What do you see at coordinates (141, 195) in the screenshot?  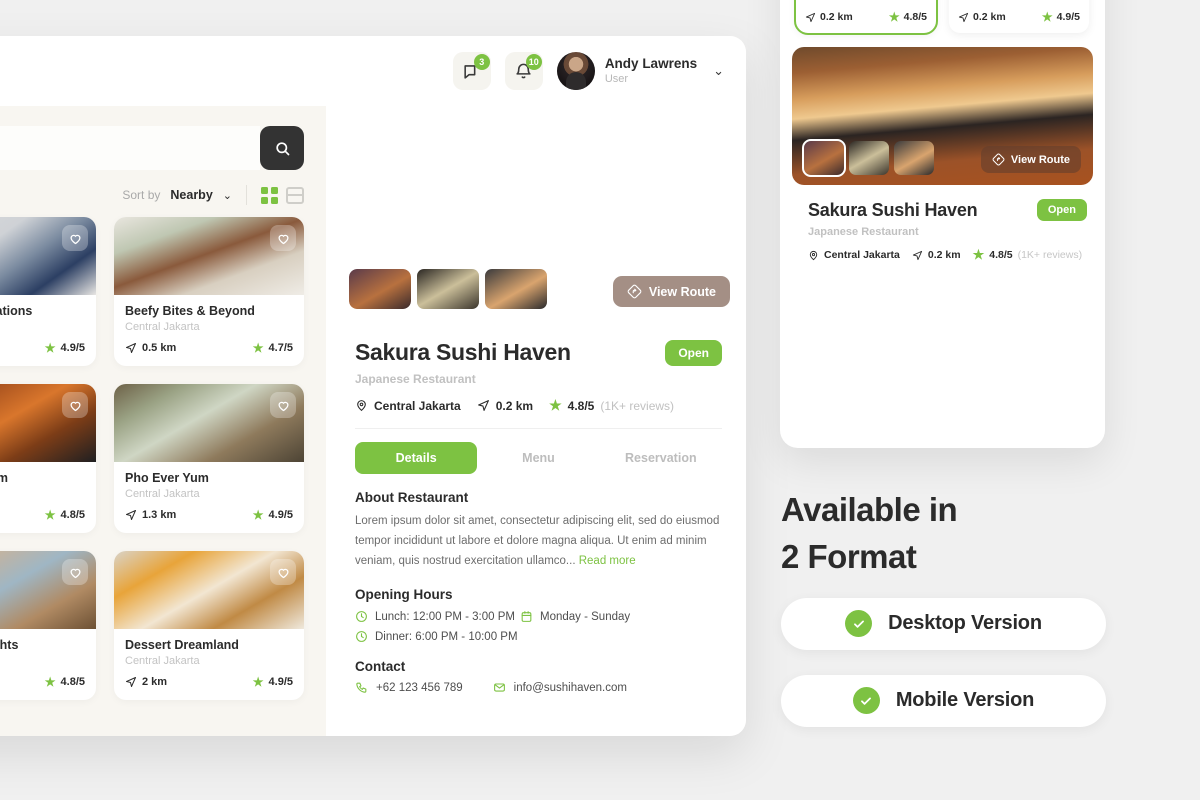 I see `sort-label: Sort by` at bounding box center [141, 195].